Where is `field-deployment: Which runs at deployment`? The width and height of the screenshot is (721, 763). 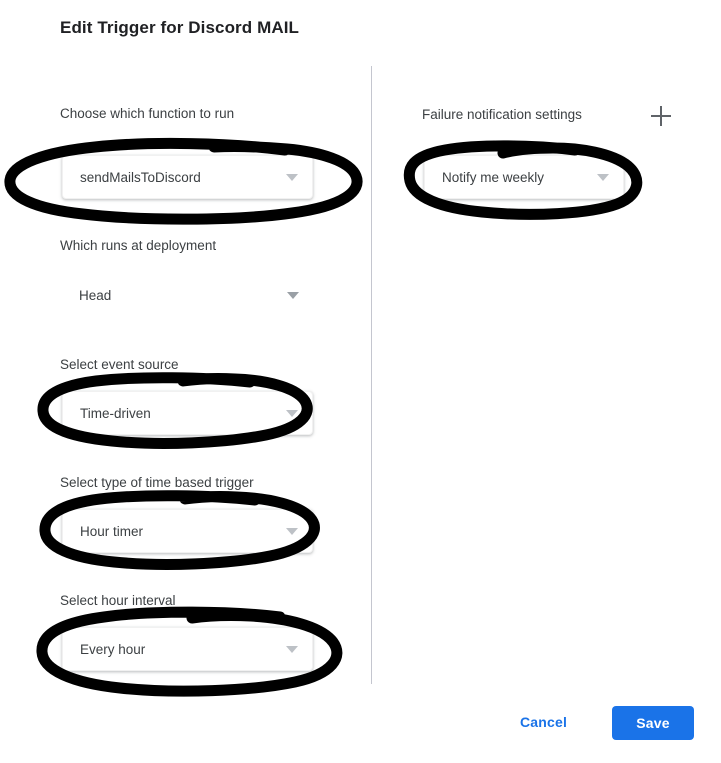
field-deployment: Which runs at deployment is located at coordinates (138, 246).